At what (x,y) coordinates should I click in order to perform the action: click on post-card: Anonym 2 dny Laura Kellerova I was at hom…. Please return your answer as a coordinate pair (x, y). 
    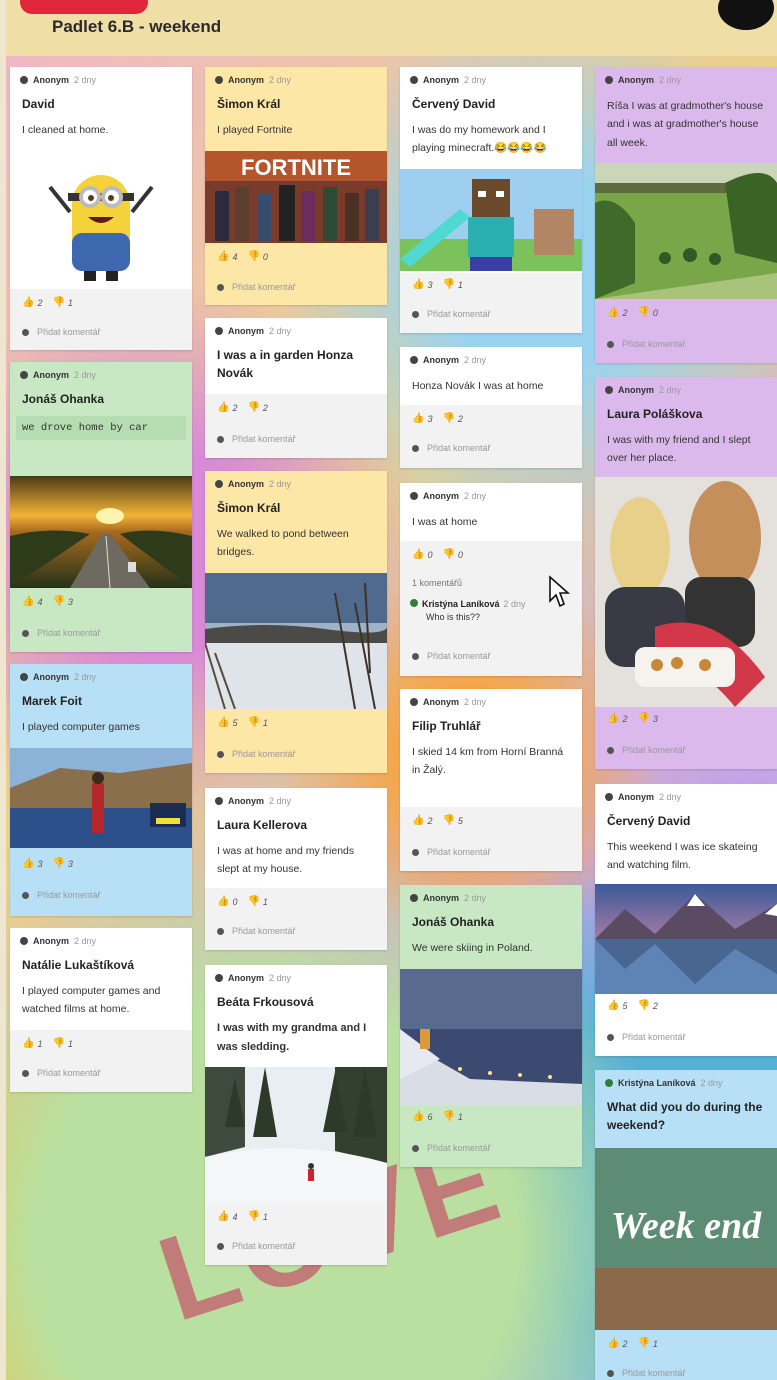
    Looking at the image, I should click on (296, 869).